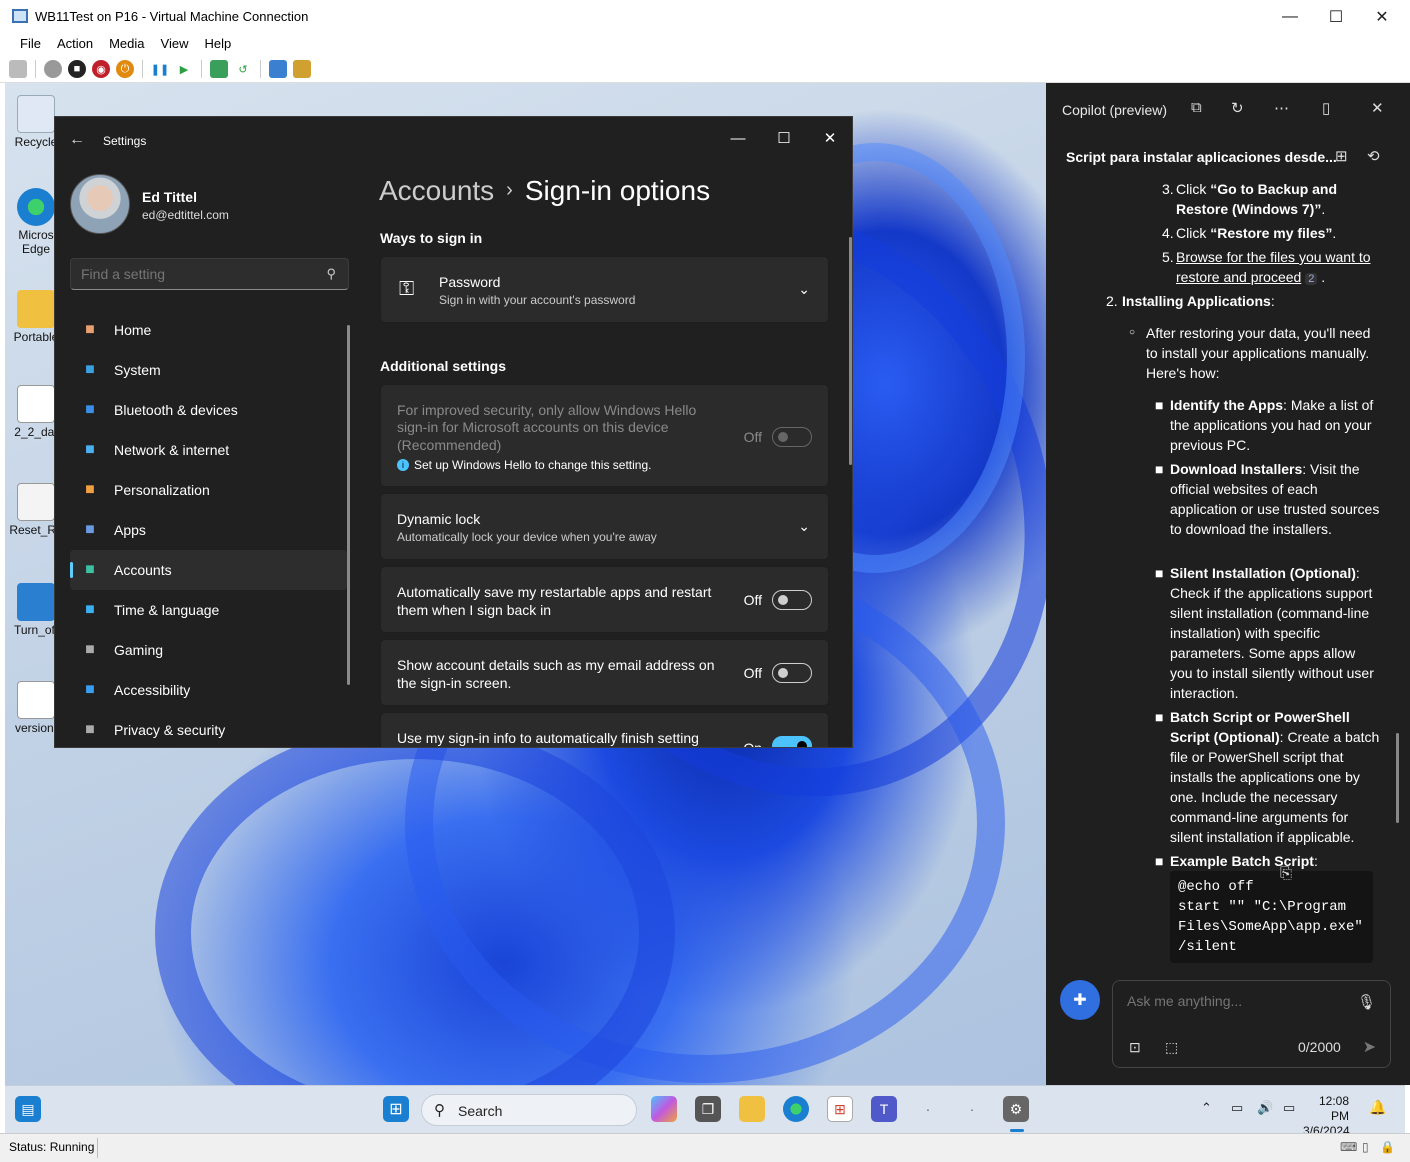 This screenshot has width=1410, height=1162. I want to click on sidebar-item-personalization: ■ Personalization, so click(208, 490).